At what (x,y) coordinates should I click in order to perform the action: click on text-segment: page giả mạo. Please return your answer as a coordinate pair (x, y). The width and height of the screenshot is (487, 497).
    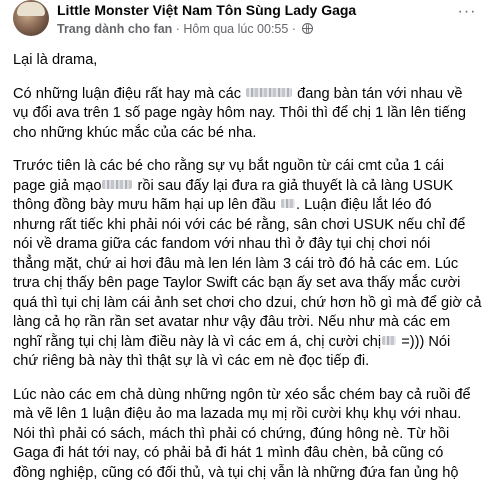
    Looking at the image, I should click on (57, 185).